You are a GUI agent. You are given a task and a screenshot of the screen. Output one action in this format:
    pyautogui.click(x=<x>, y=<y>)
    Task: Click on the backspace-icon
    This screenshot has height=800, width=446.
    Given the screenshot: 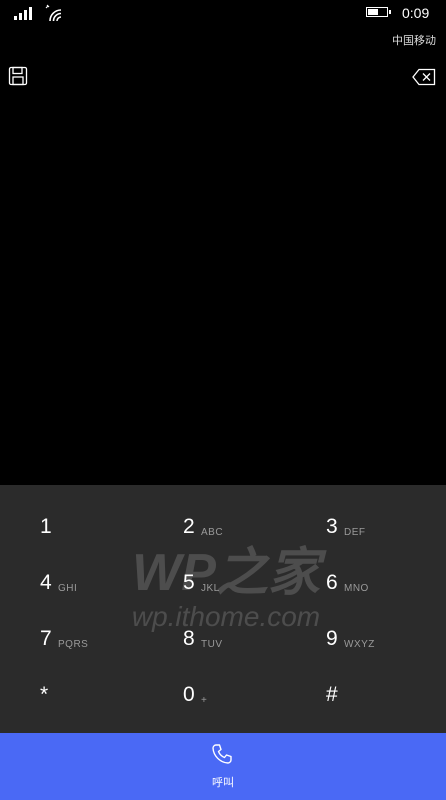 What is the action you would take?
    pyautogui.click(x=424, y=77)
    